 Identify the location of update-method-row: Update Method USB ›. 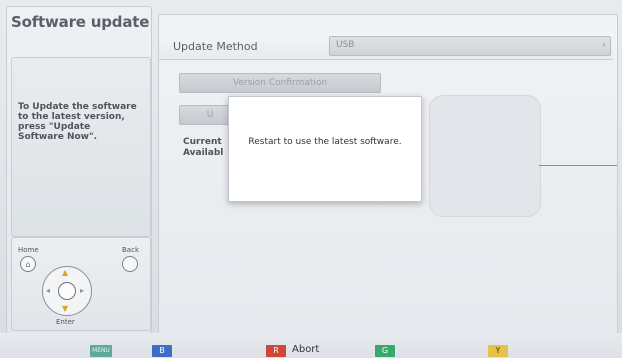
(386, 46).